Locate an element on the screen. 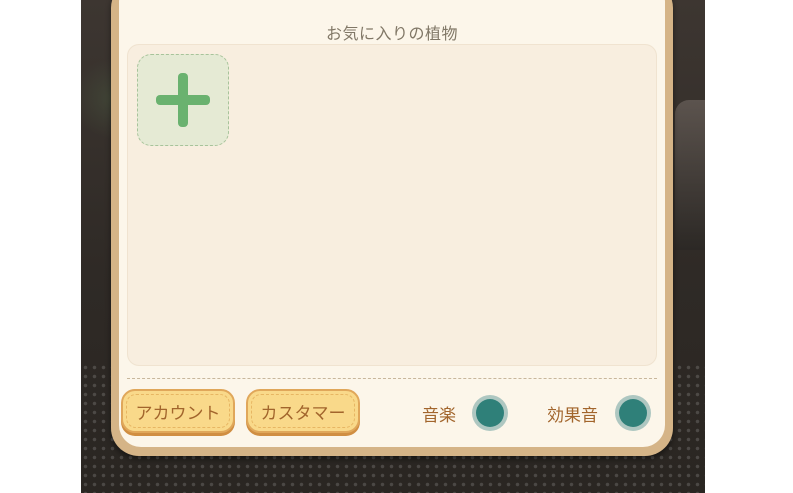  sound-effects-label: 効果音 is located at coordinates (572, 416).